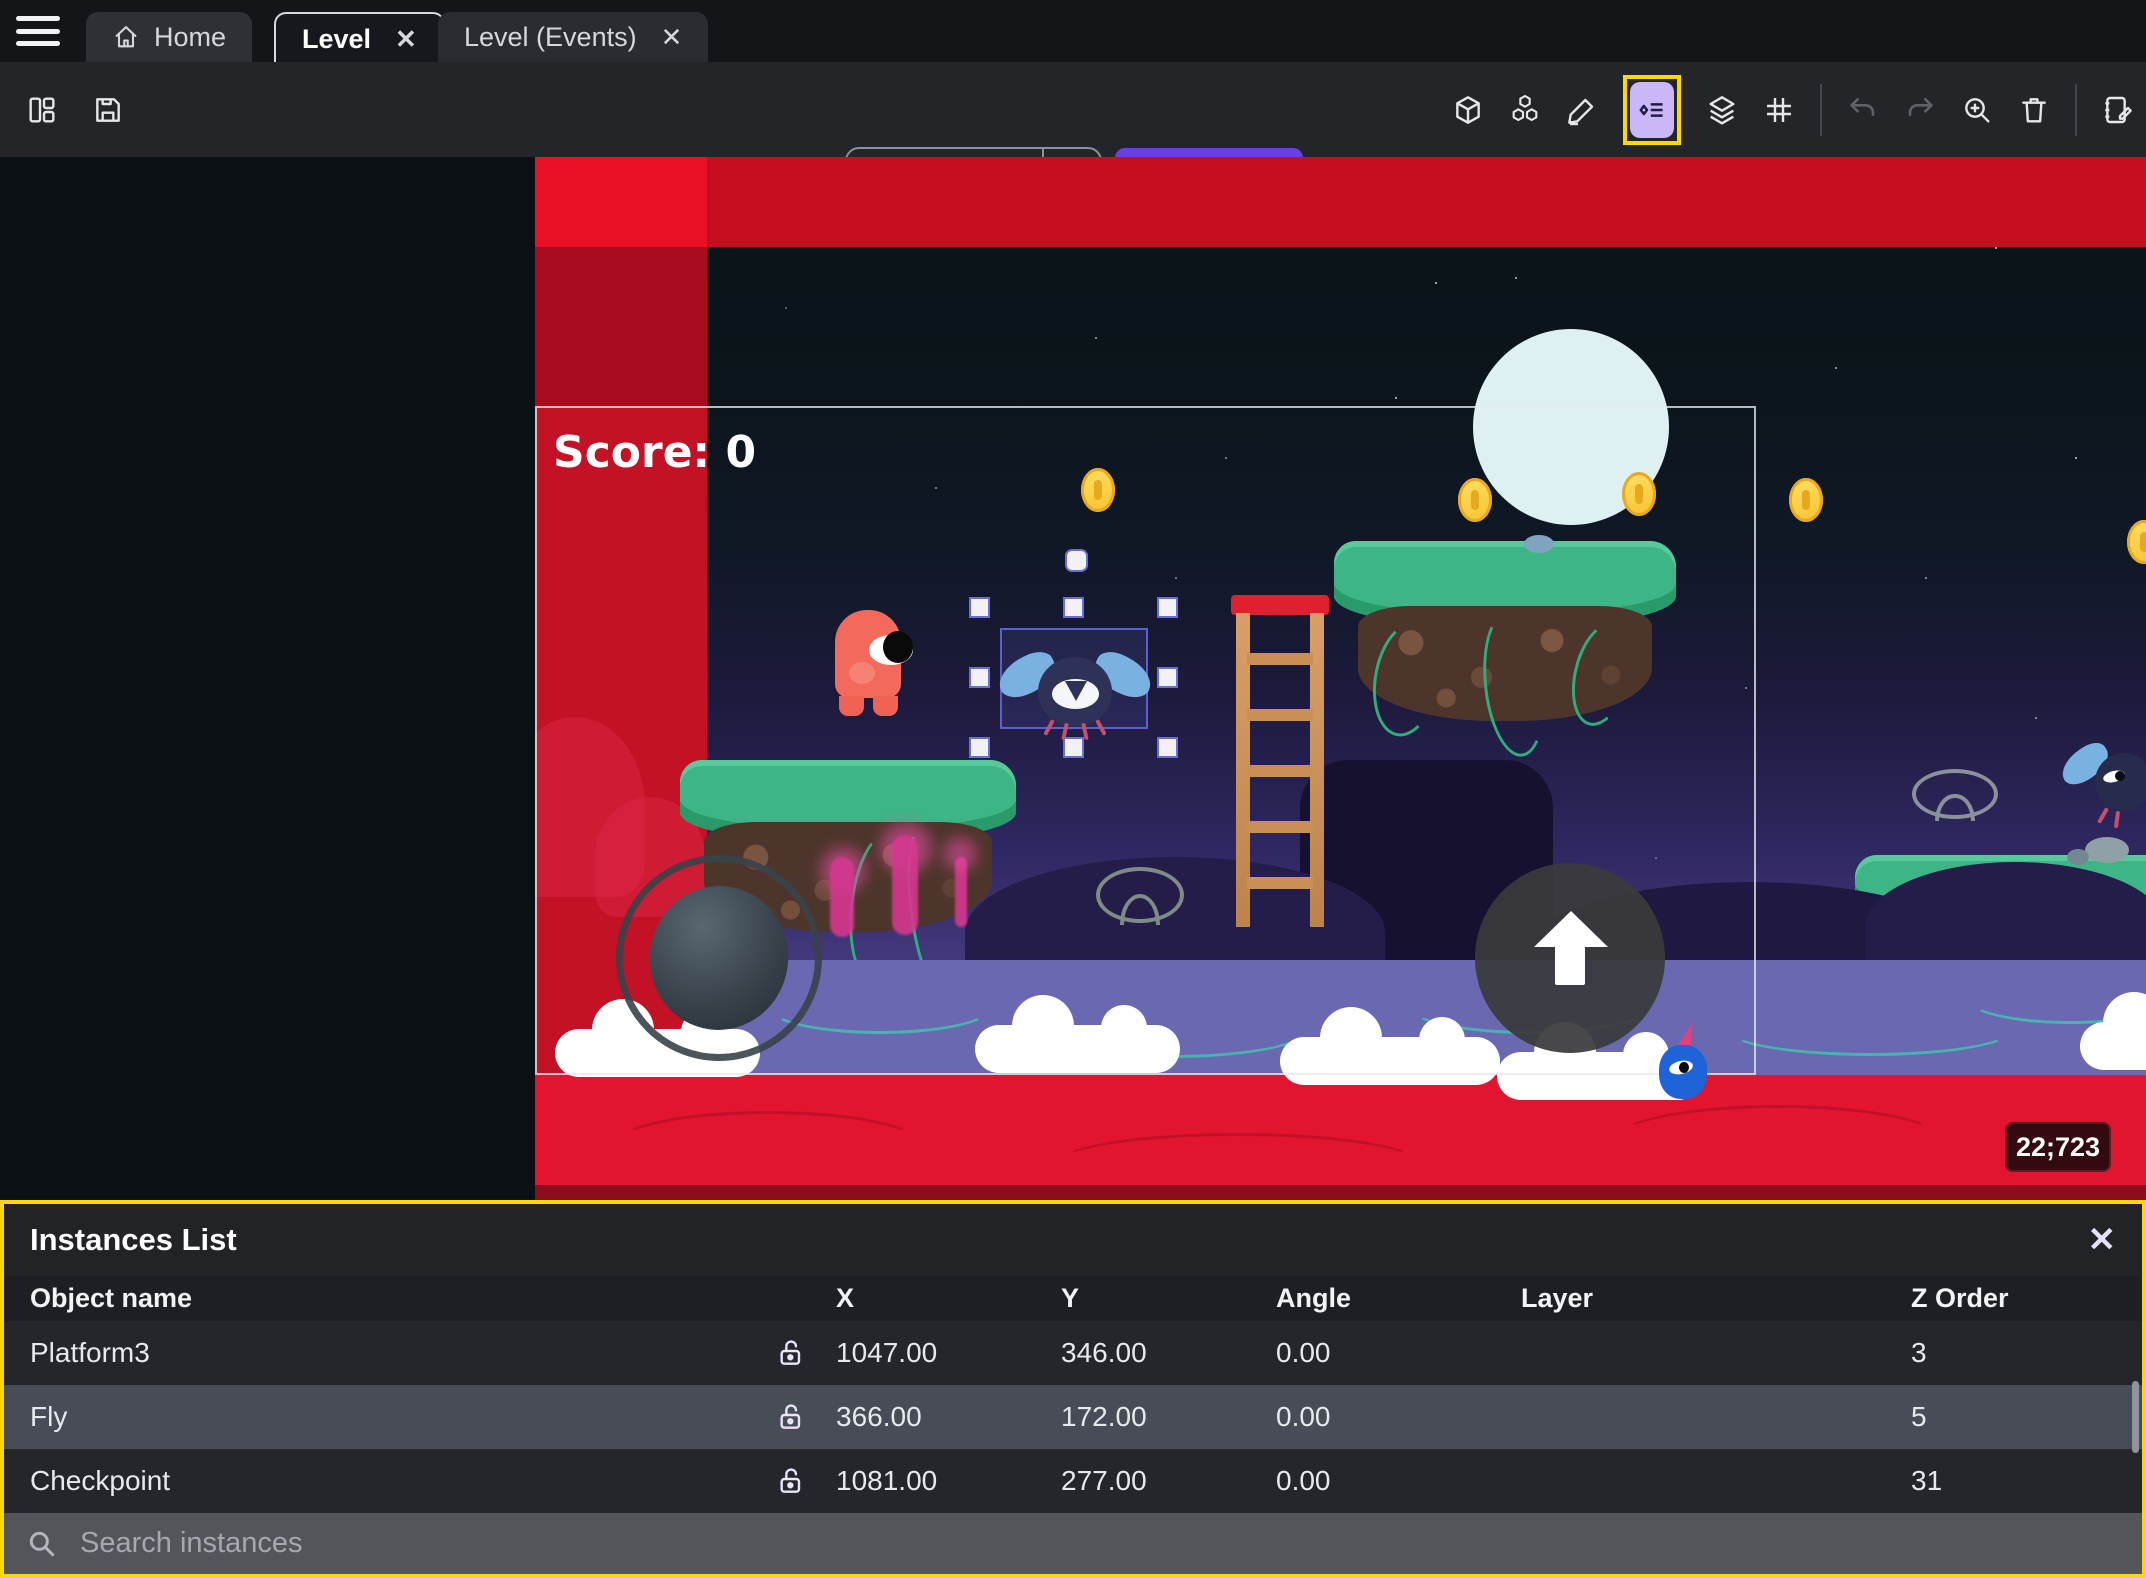 The height and width of the screenshot is (1578, 2146). I want to click on selection-rotate-handle, so click(1076, 560).